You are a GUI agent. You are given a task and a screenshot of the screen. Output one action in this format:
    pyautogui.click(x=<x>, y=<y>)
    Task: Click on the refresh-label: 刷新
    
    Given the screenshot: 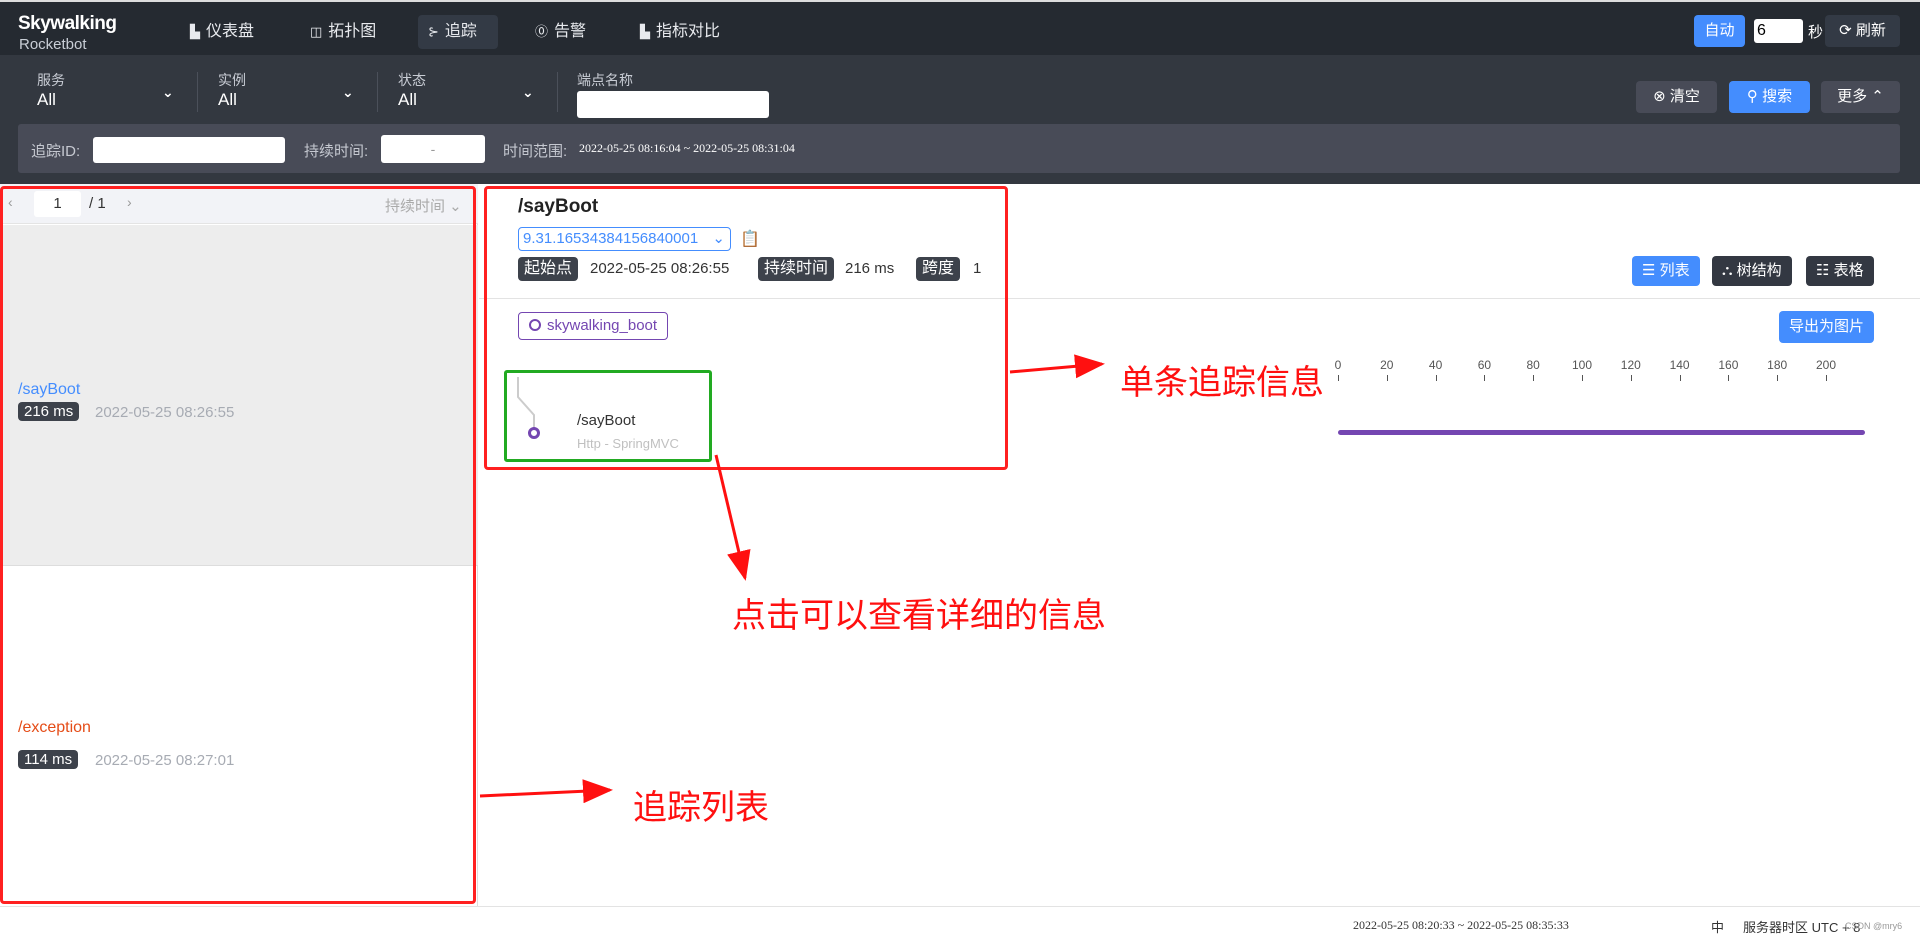 What is the action you would take?
    pyautogui.click(x=1870, y=30)
    